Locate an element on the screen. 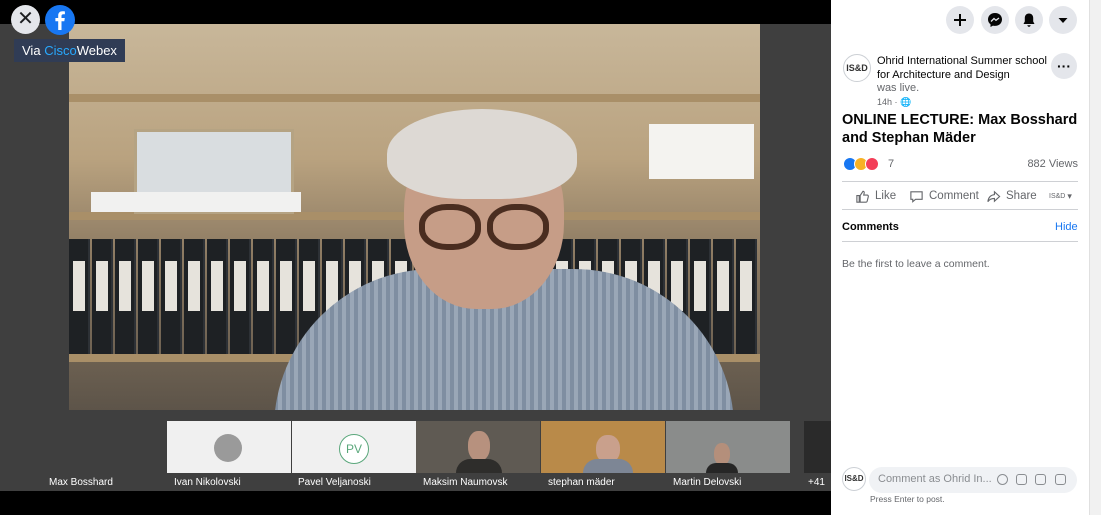  cisco-label: Cisco is located at coordinates (60, 50).